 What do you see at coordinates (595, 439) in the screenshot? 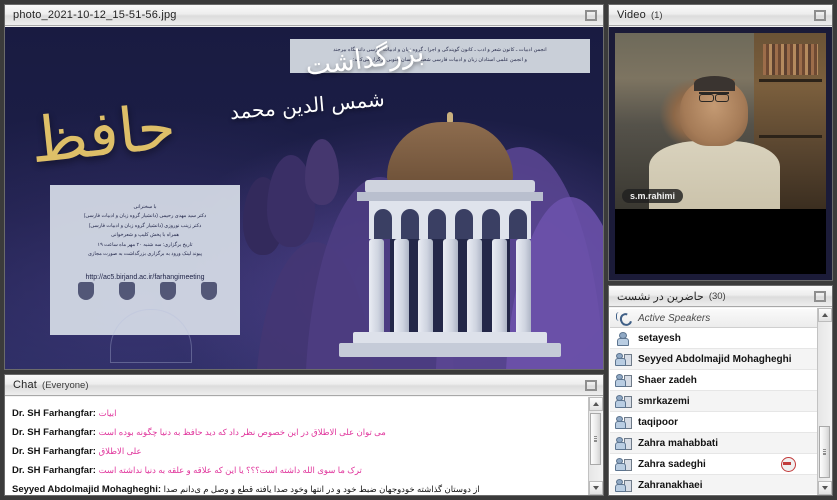
I see `chat-scroll-thumb` at bounding box center [595, 439].